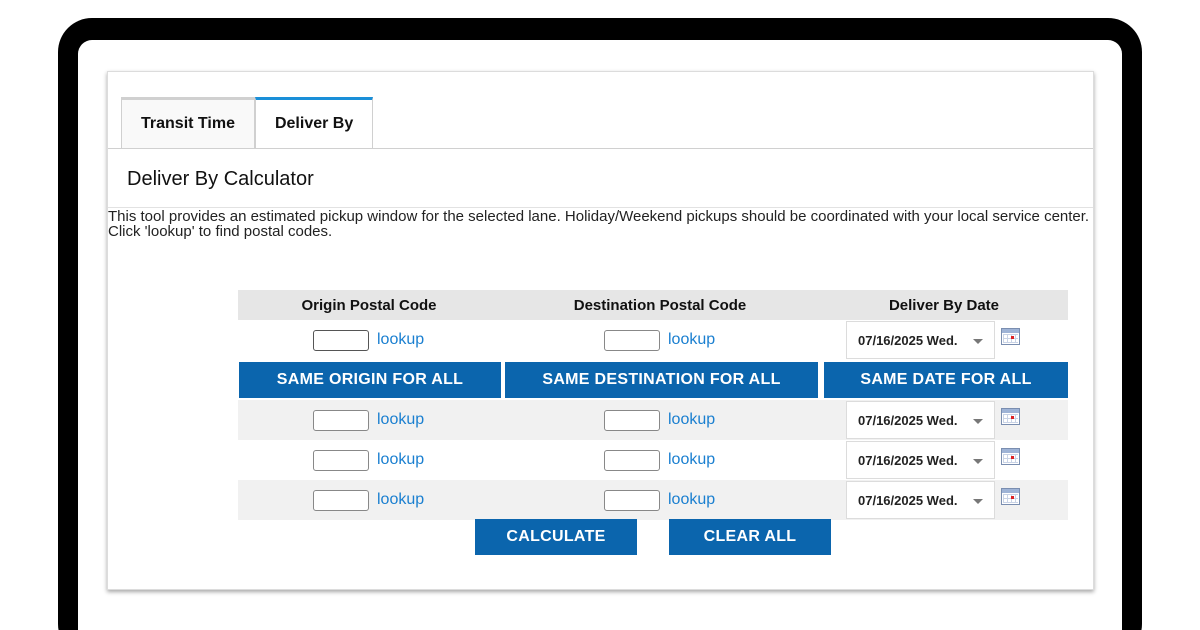 This screenshot has height=630, width=1200. I want to click on tab-divider, so click(600, 148).